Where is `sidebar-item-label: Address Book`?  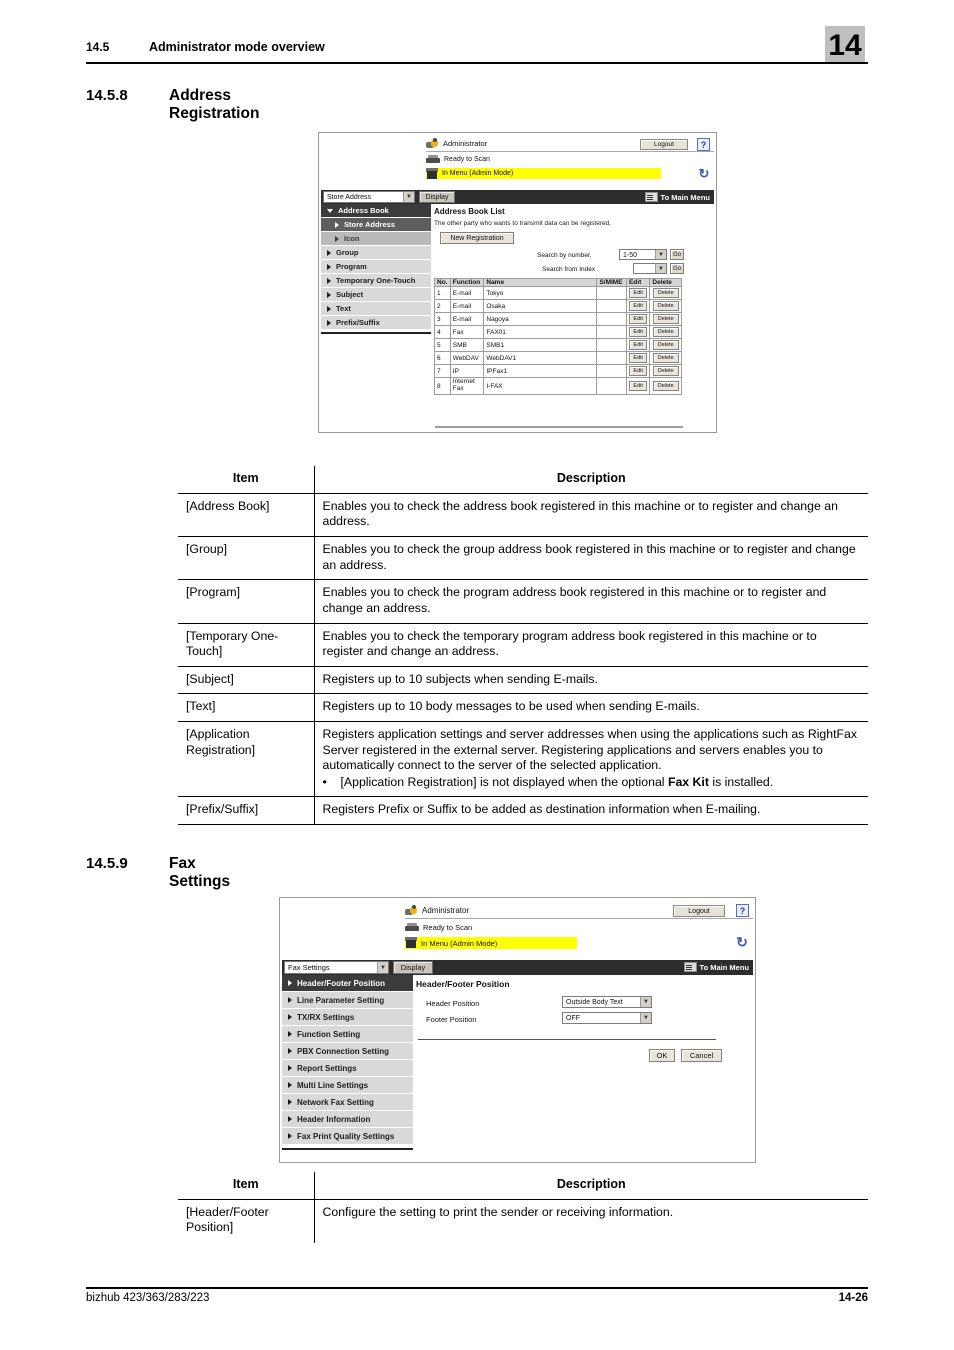 sidebar-item-label: Address Book is located at coordinates (363, 210).